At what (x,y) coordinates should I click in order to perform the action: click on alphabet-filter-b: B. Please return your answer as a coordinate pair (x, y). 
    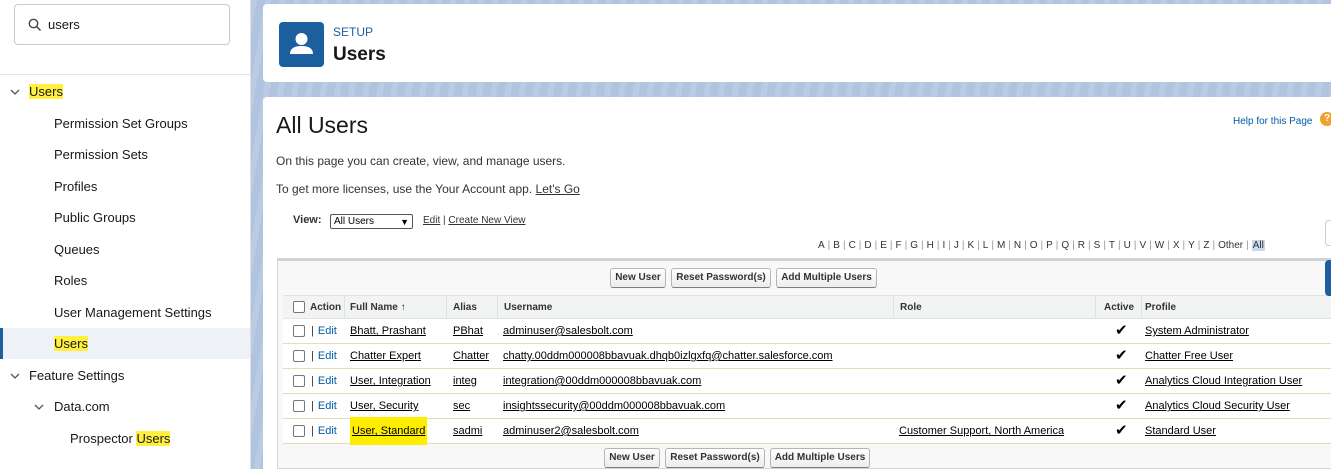
    Looking at the image, I should click on (836, 245).